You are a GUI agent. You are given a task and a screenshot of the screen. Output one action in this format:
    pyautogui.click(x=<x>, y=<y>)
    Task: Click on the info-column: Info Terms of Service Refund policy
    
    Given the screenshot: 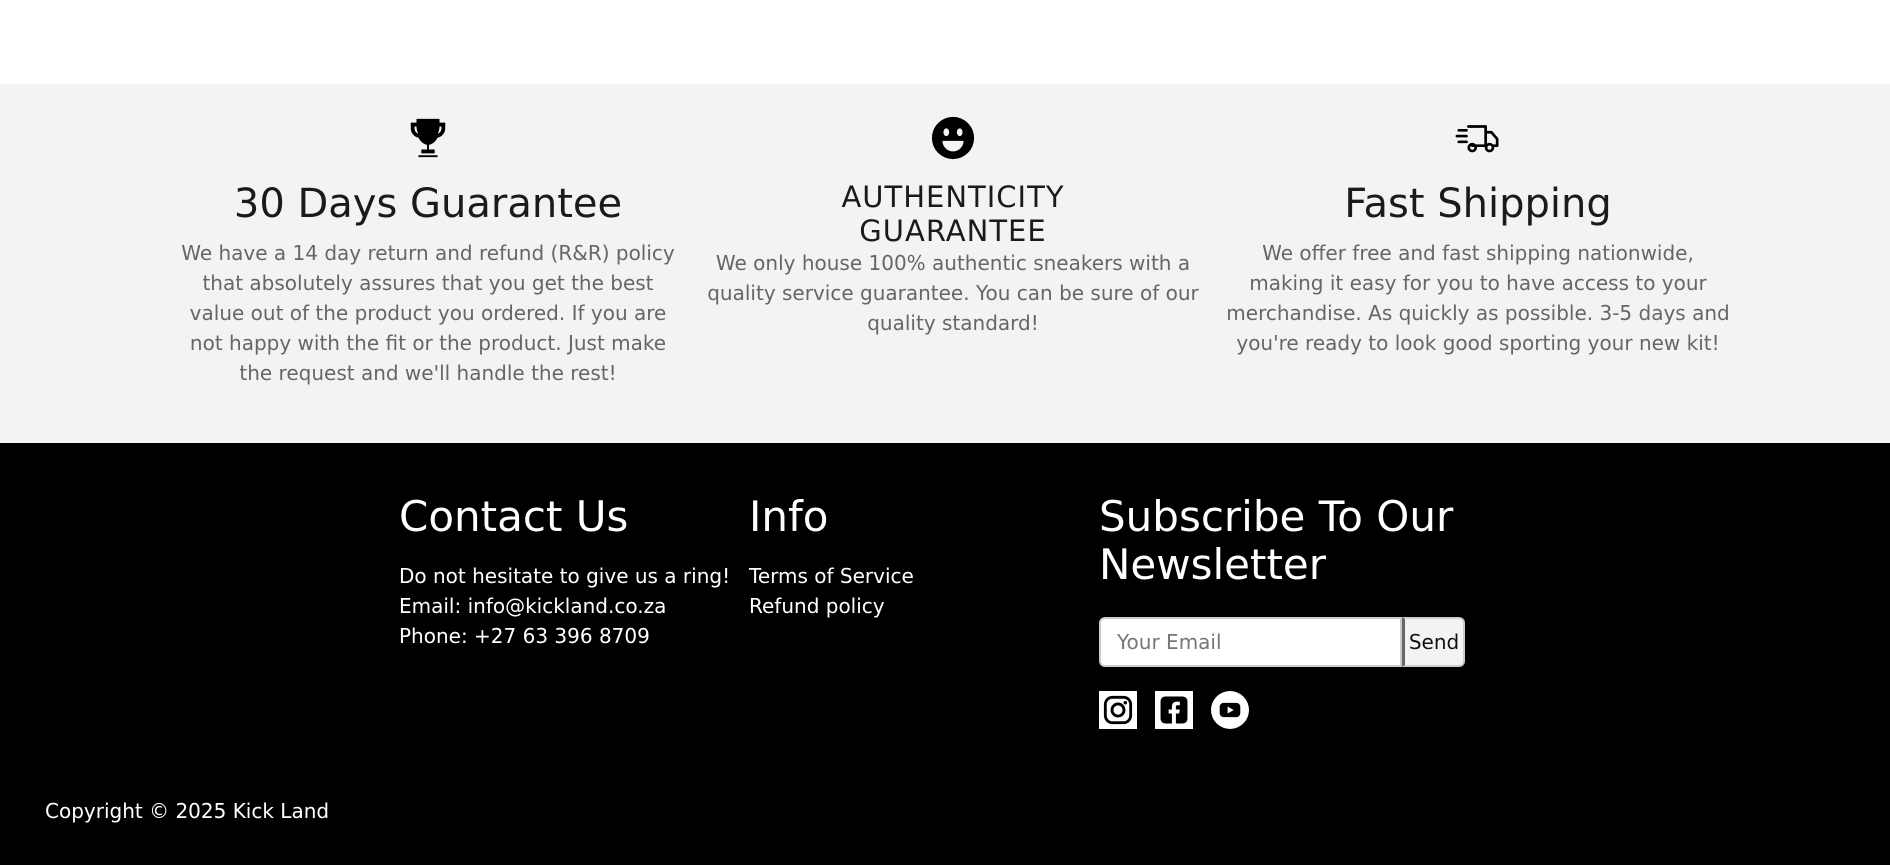 What is the action you would take?
    pyautogui.click(x=919, y=557)
    